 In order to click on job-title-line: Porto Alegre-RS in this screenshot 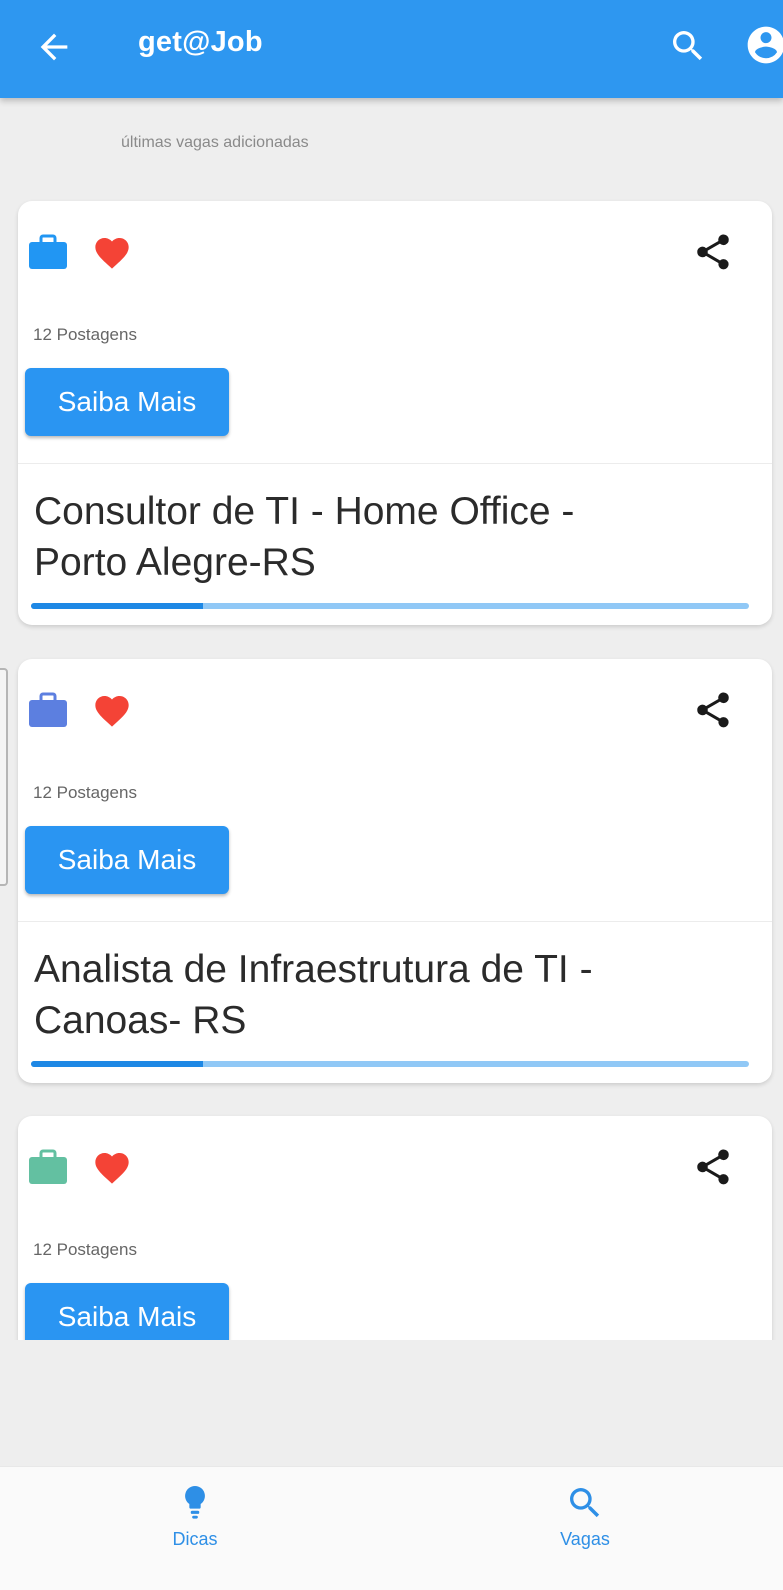, I will do `click(175, 562)`.